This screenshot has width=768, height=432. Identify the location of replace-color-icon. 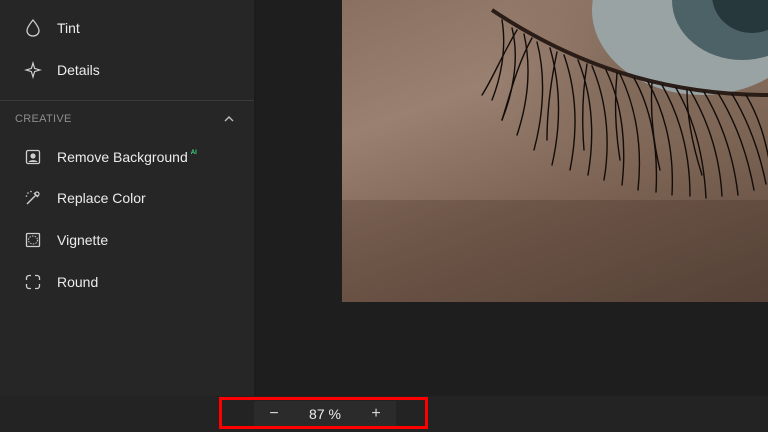
(33, 198).